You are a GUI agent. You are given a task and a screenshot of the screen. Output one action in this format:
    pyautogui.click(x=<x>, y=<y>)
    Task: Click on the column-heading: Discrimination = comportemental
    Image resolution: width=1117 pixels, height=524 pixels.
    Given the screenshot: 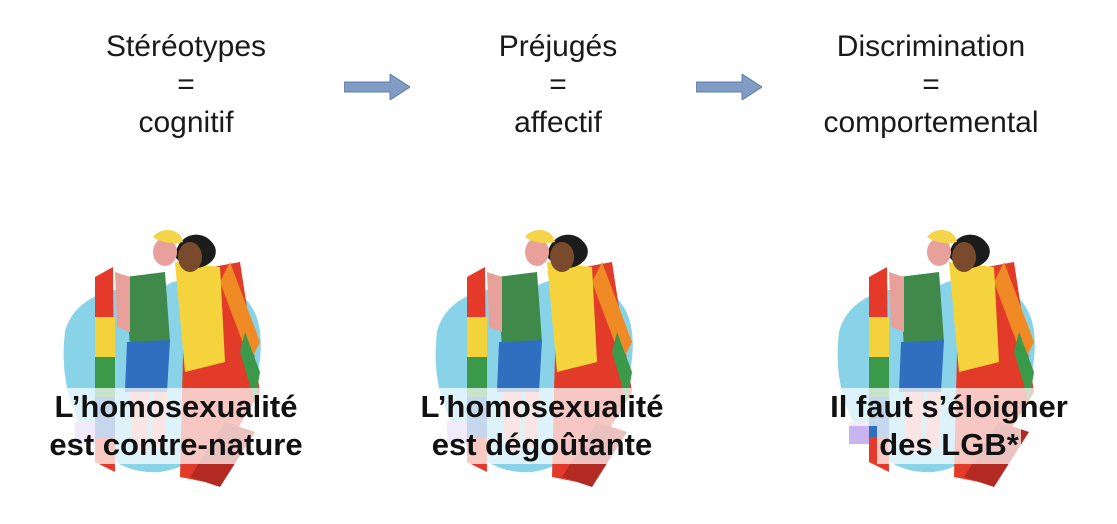 What is the action you would take?
    pyautogui.click(x=931, y=85)
    